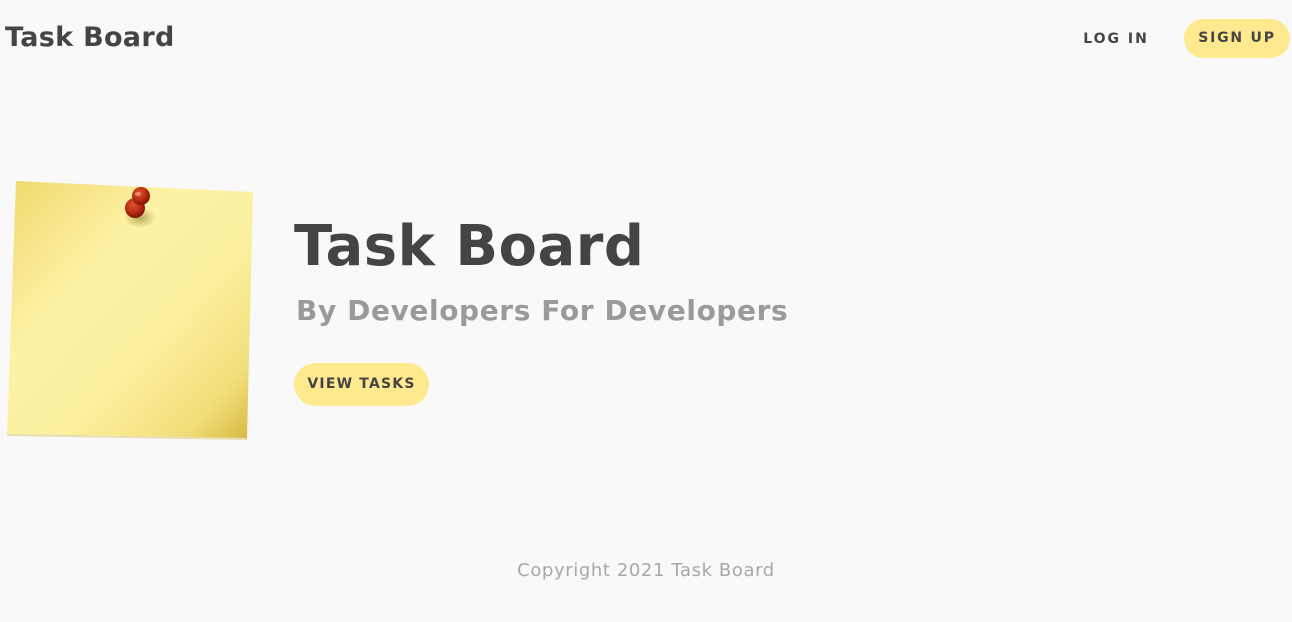 This screenshot has width=1292, height=622. What do you see at coordinates (1237, 38) in the screenshot?
I see `signup-button: SIGN UP` at bounding box center [1237, 38].